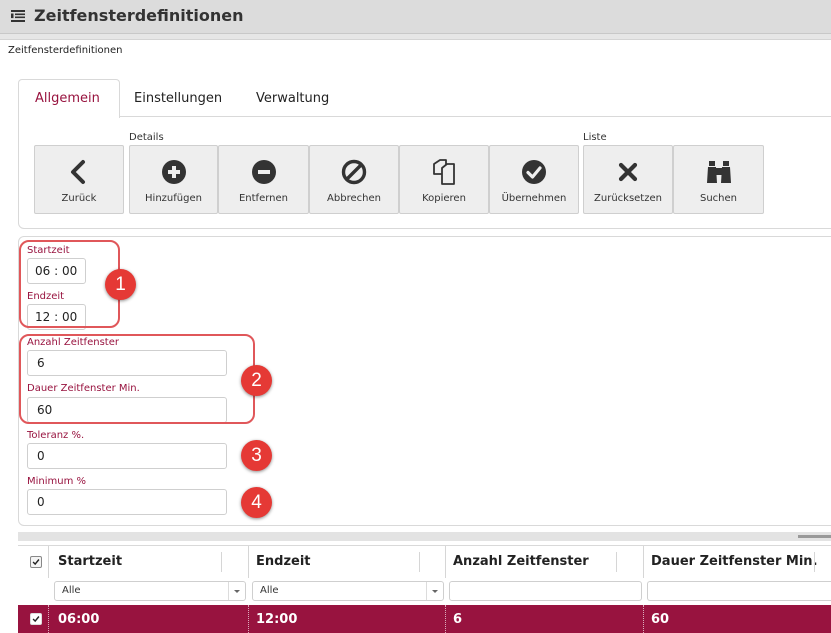 The height and width of the screenshot is (633, 831). Describe the element at coordinates (79, 619) in the screenshot. I see `cell-startzeit: 06:00` at that location.